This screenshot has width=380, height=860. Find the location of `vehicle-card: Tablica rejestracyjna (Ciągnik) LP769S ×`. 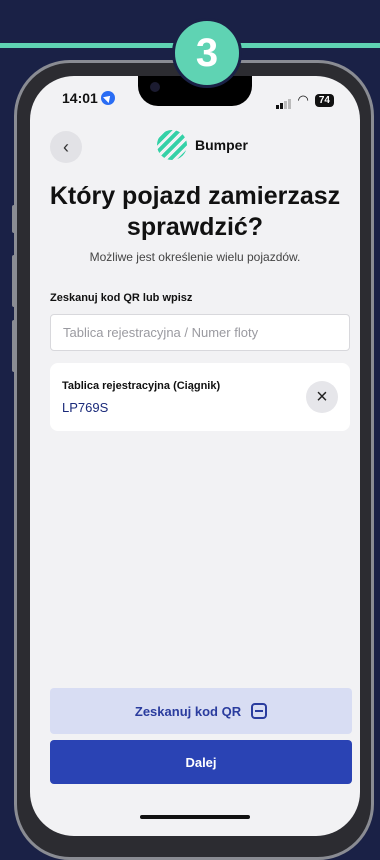

vehicle-card: Tablica rejestracyjna (Ciągnik) LP769S × is located at coordinates (200, 397).